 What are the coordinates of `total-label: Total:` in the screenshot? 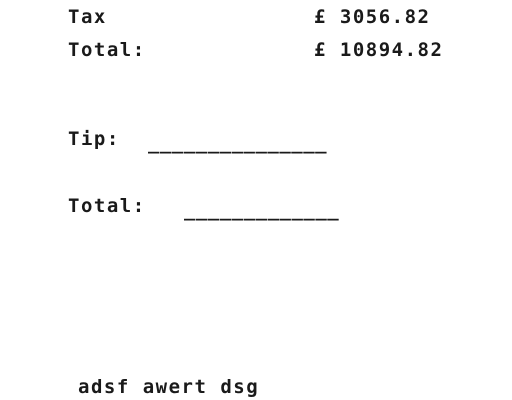 It's located at (107, 50).